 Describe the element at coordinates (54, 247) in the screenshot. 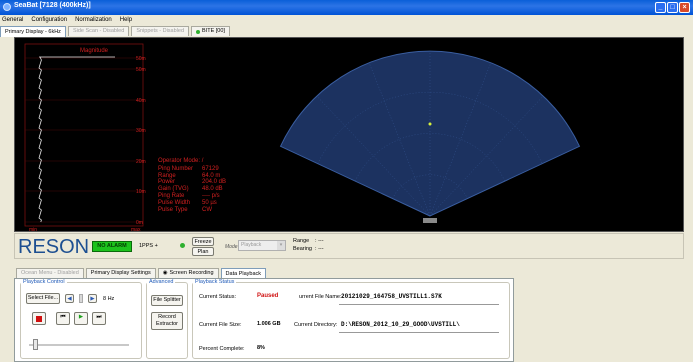

I see `reson-logo: RESON` at that location.